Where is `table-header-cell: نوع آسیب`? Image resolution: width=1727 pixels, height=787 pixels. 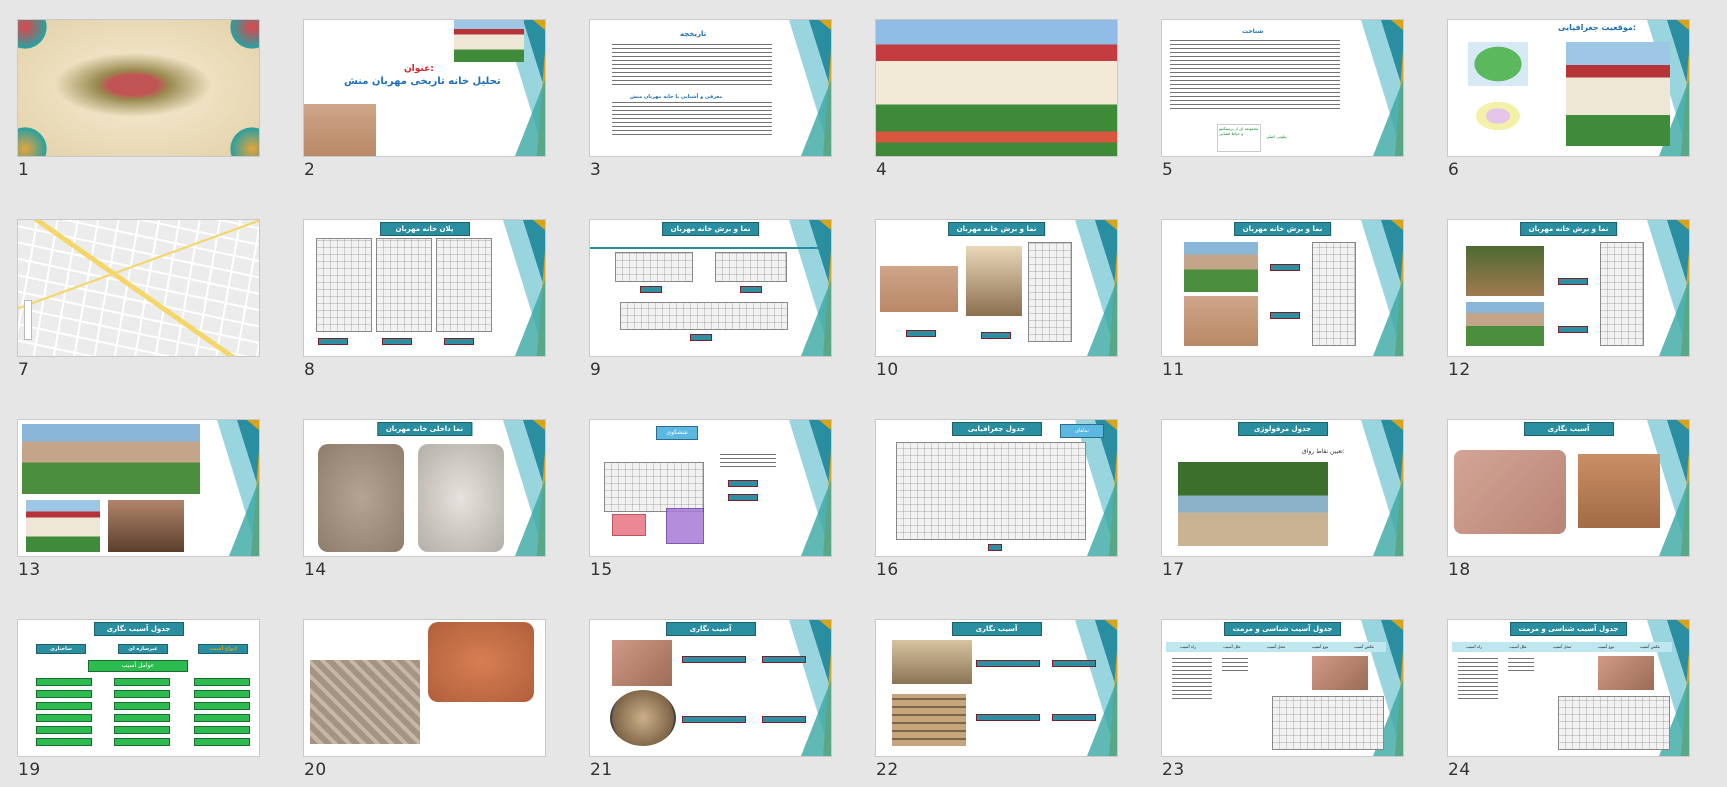 table-header-cell: نوع آسیب is located at coordinates (1606, 646).